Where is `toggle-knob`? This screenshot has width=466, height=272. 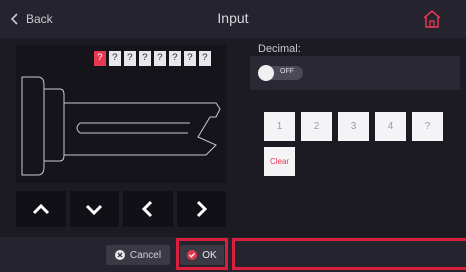 toggle-knob is located at coordinates (266, 73).